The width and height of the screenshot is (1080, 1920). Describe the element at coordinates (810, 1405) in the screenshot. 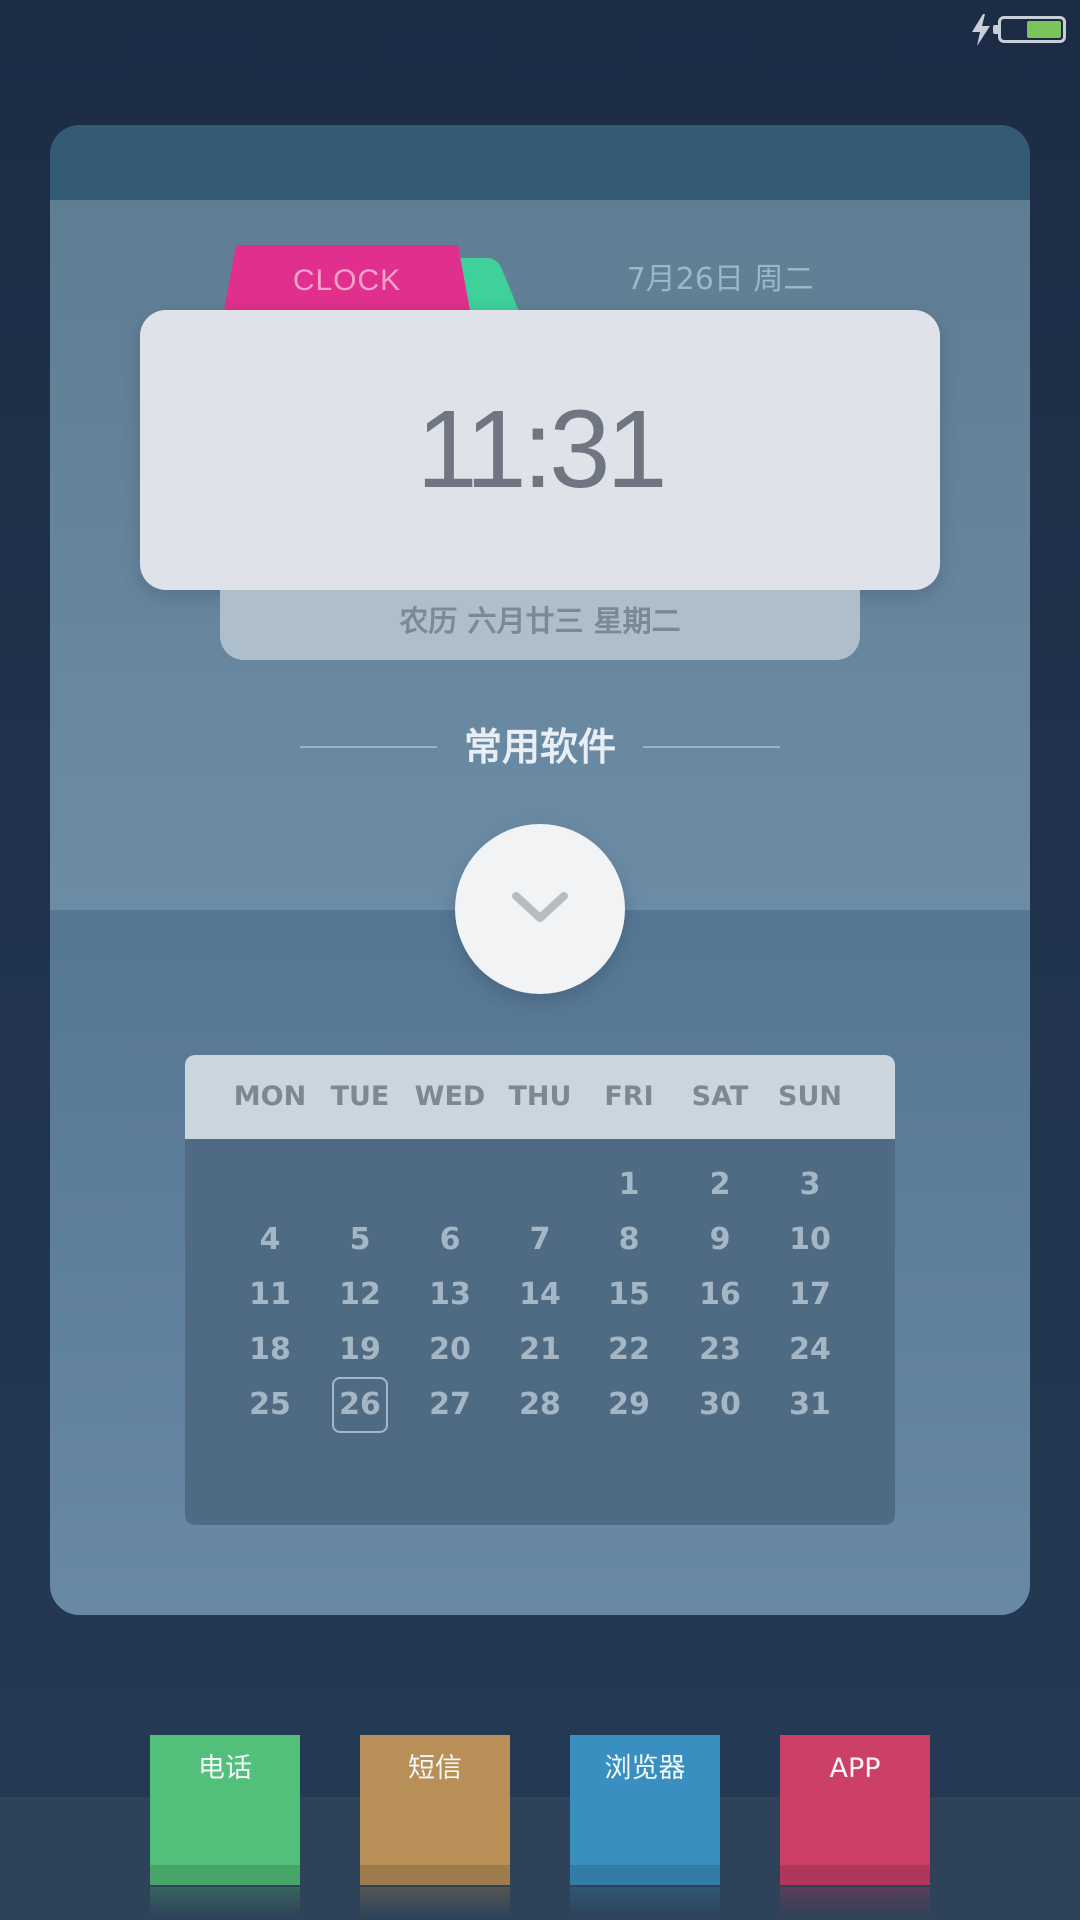

I see `calendar-day: 31` at that location.